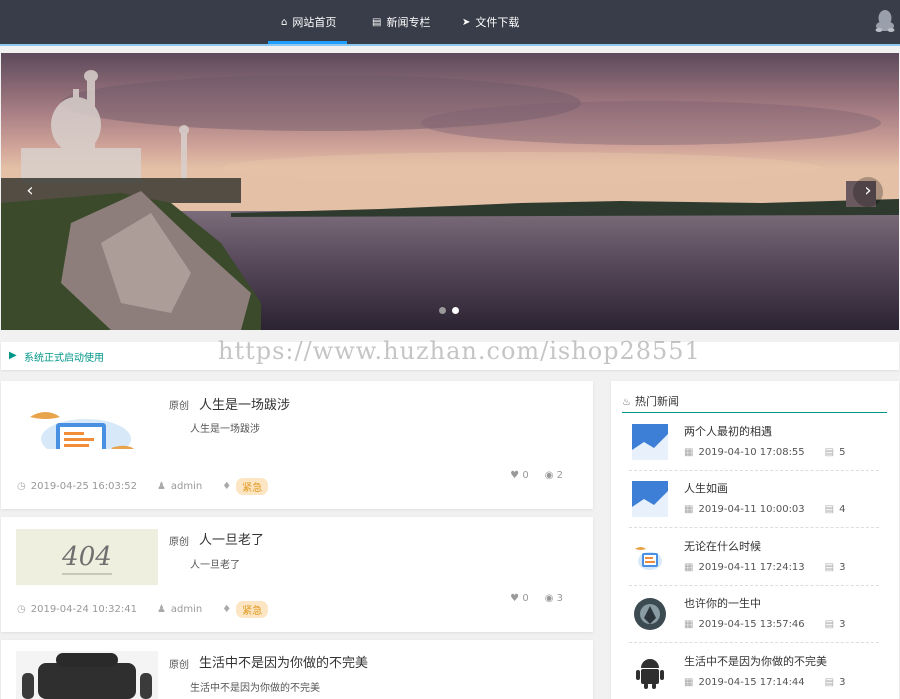  I want to click on home-icon: ⌂, so click(284, 22).